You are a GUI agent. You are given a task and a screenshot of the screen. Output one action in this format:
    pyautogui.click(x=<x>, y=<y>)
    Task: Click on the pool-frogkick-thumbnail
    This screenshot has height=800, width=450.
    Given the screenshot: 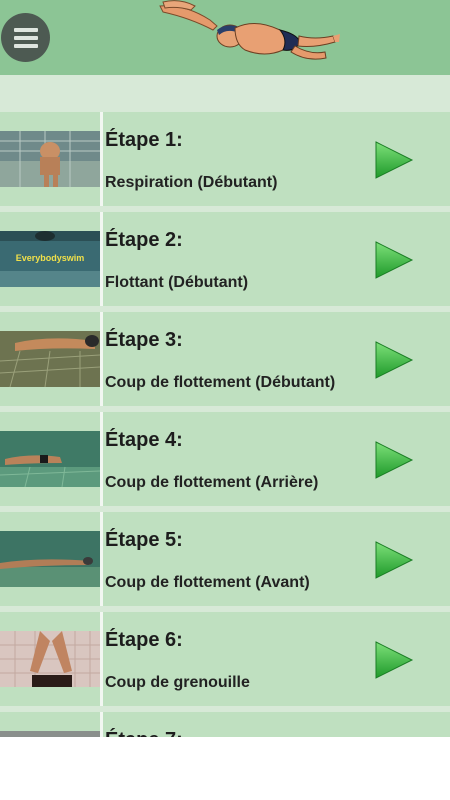 What is the action you would take?
    pyautogui.click(x=50, y=659)
    